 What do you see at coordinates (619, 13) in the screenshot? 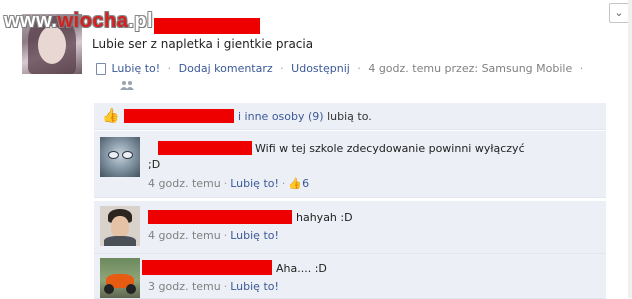
I see `story-options-chevron-down-icon: ⌄` at bounding box center [619, 13].